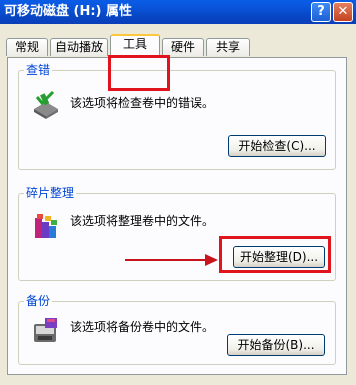  Describe the element at coordinates (139, 73) in the screenshot. I see `tools-tab-highlight` at that location.